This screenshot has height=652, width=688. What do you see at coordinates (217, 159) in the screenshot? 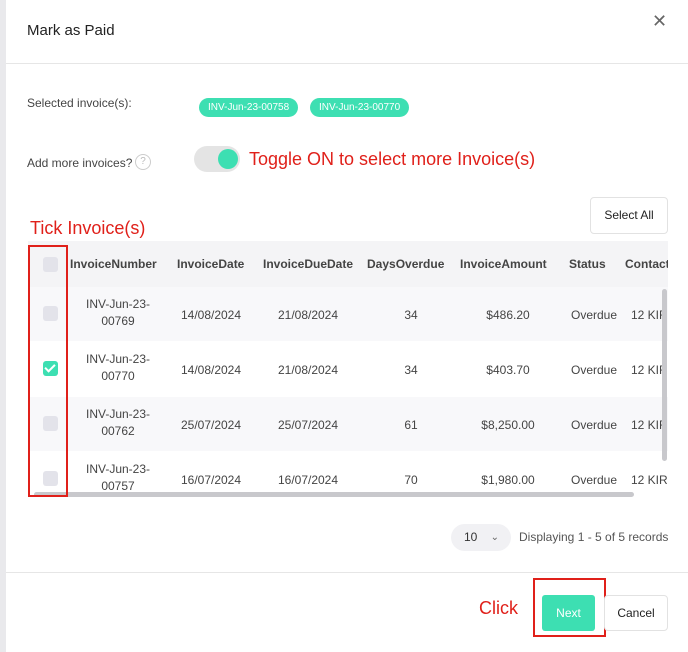
I see `add-more-invoices-toggle` at bounding box center [217, 159].